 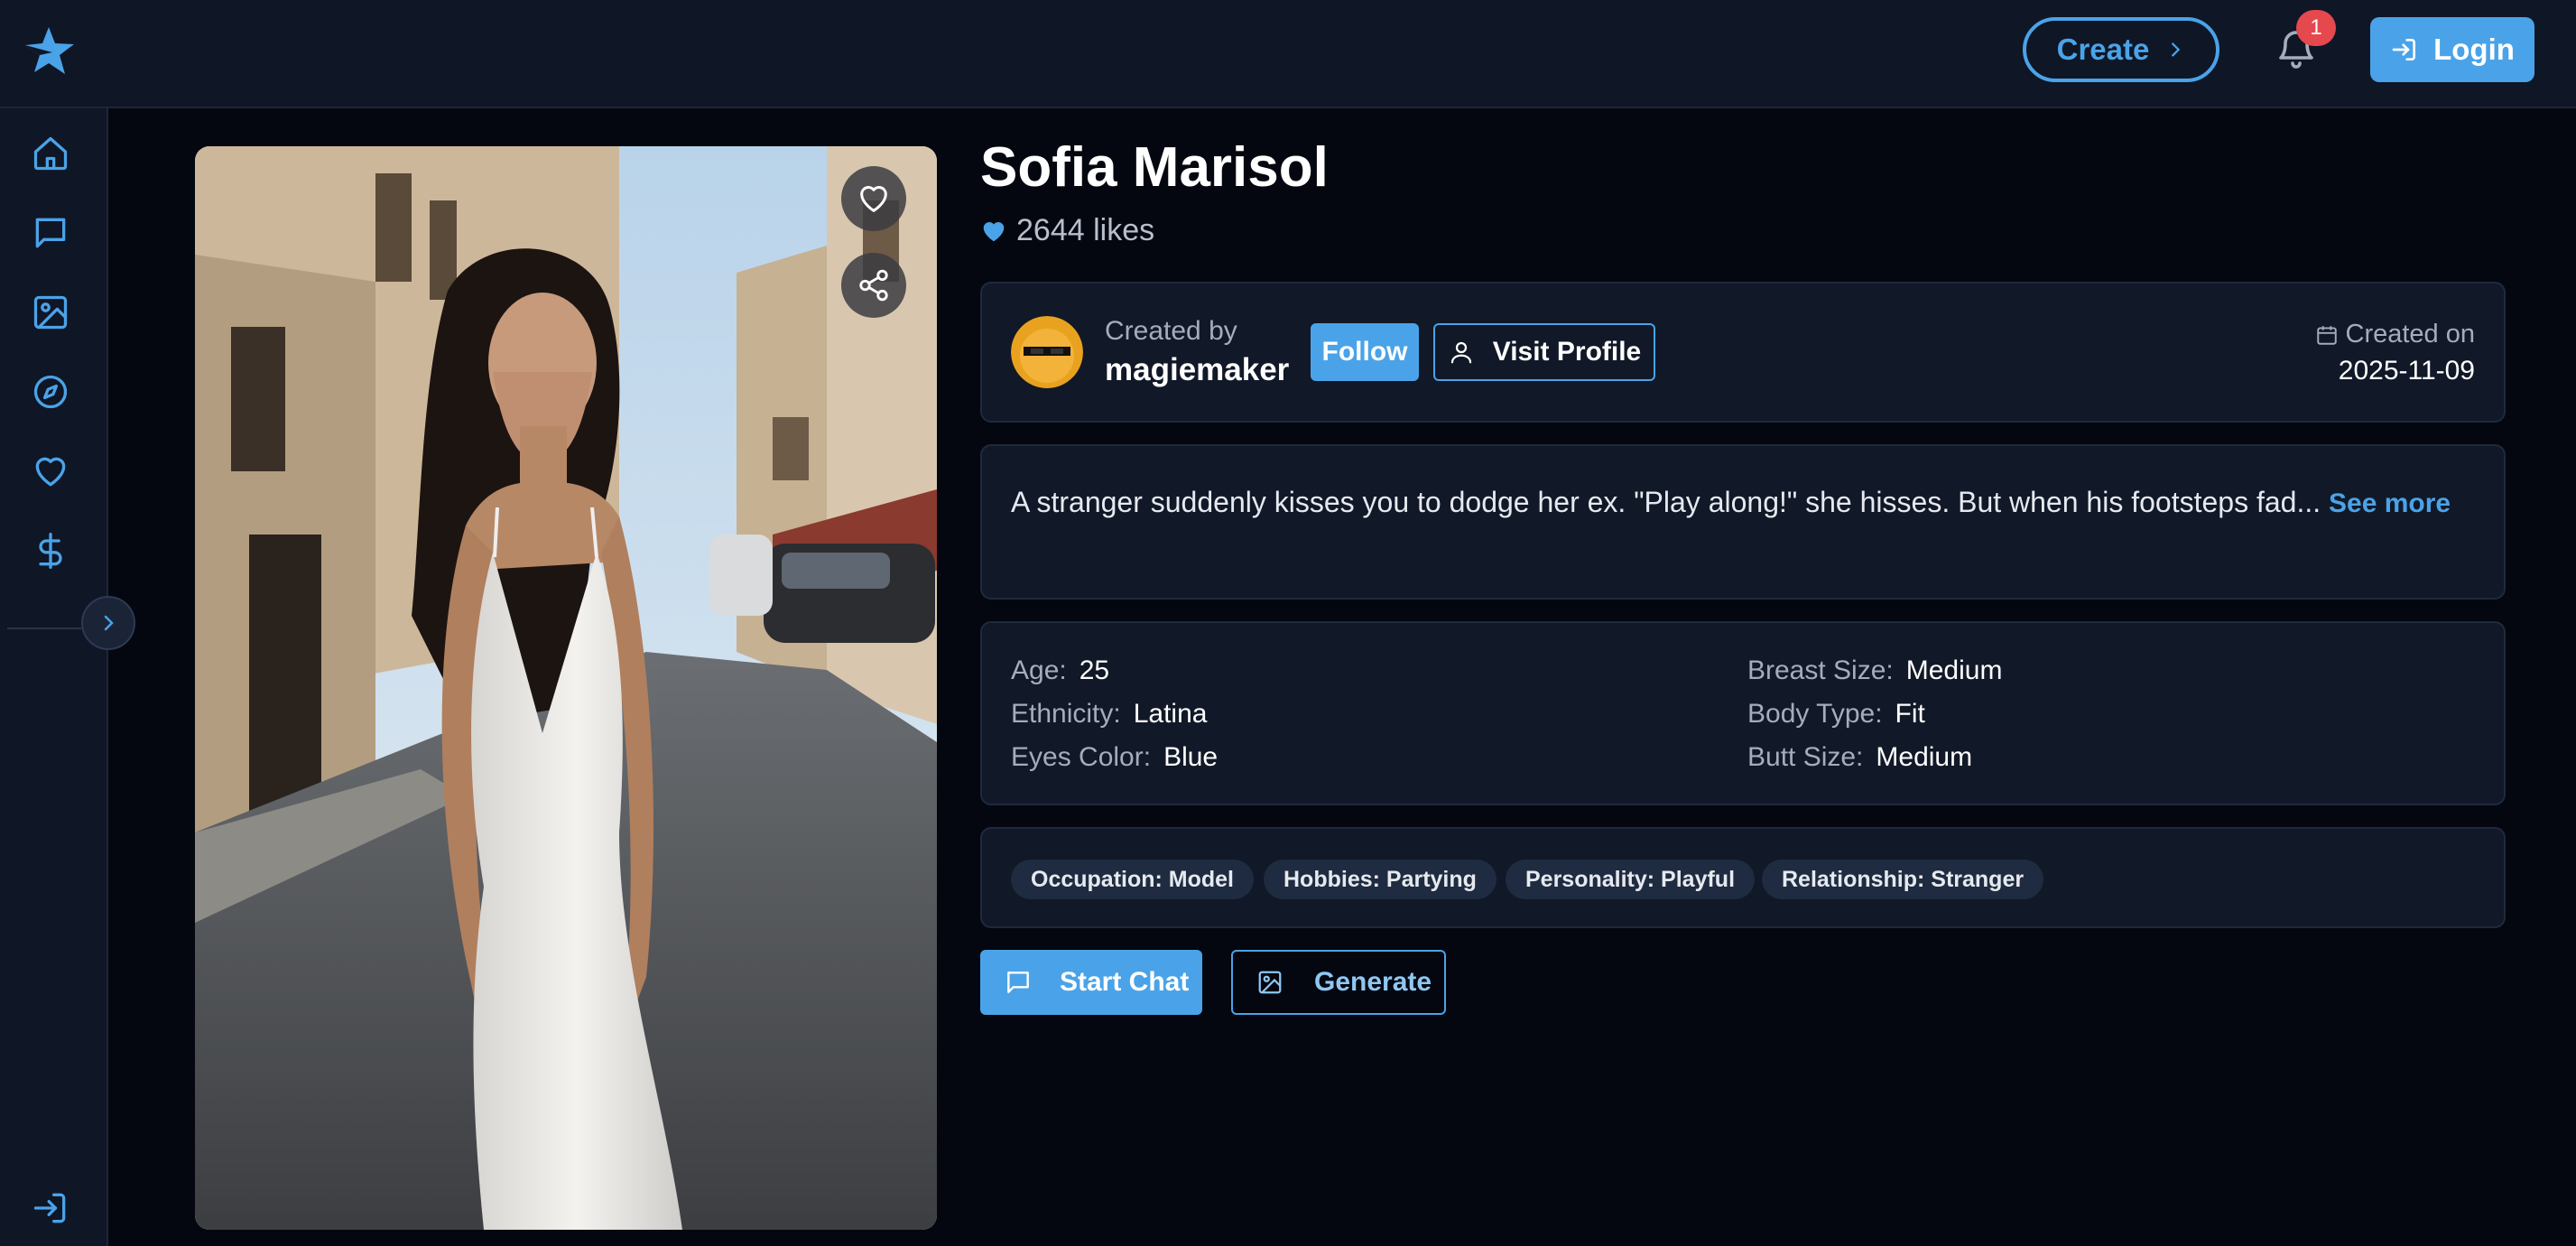 What do you see at coordinates (1860, 757) in the screenshot?
I see `attr-butt-size: Butt Size: Medium` at bounding box center [1860, 757].